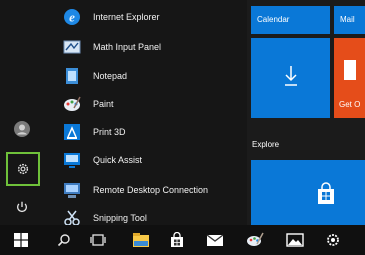 The height and width of the screenshot is (255, 365). What do you see at coordinates (350, 104) in the screenshot?
I see `get-office-tile-label: Get O` at bounding box center [350, 104].